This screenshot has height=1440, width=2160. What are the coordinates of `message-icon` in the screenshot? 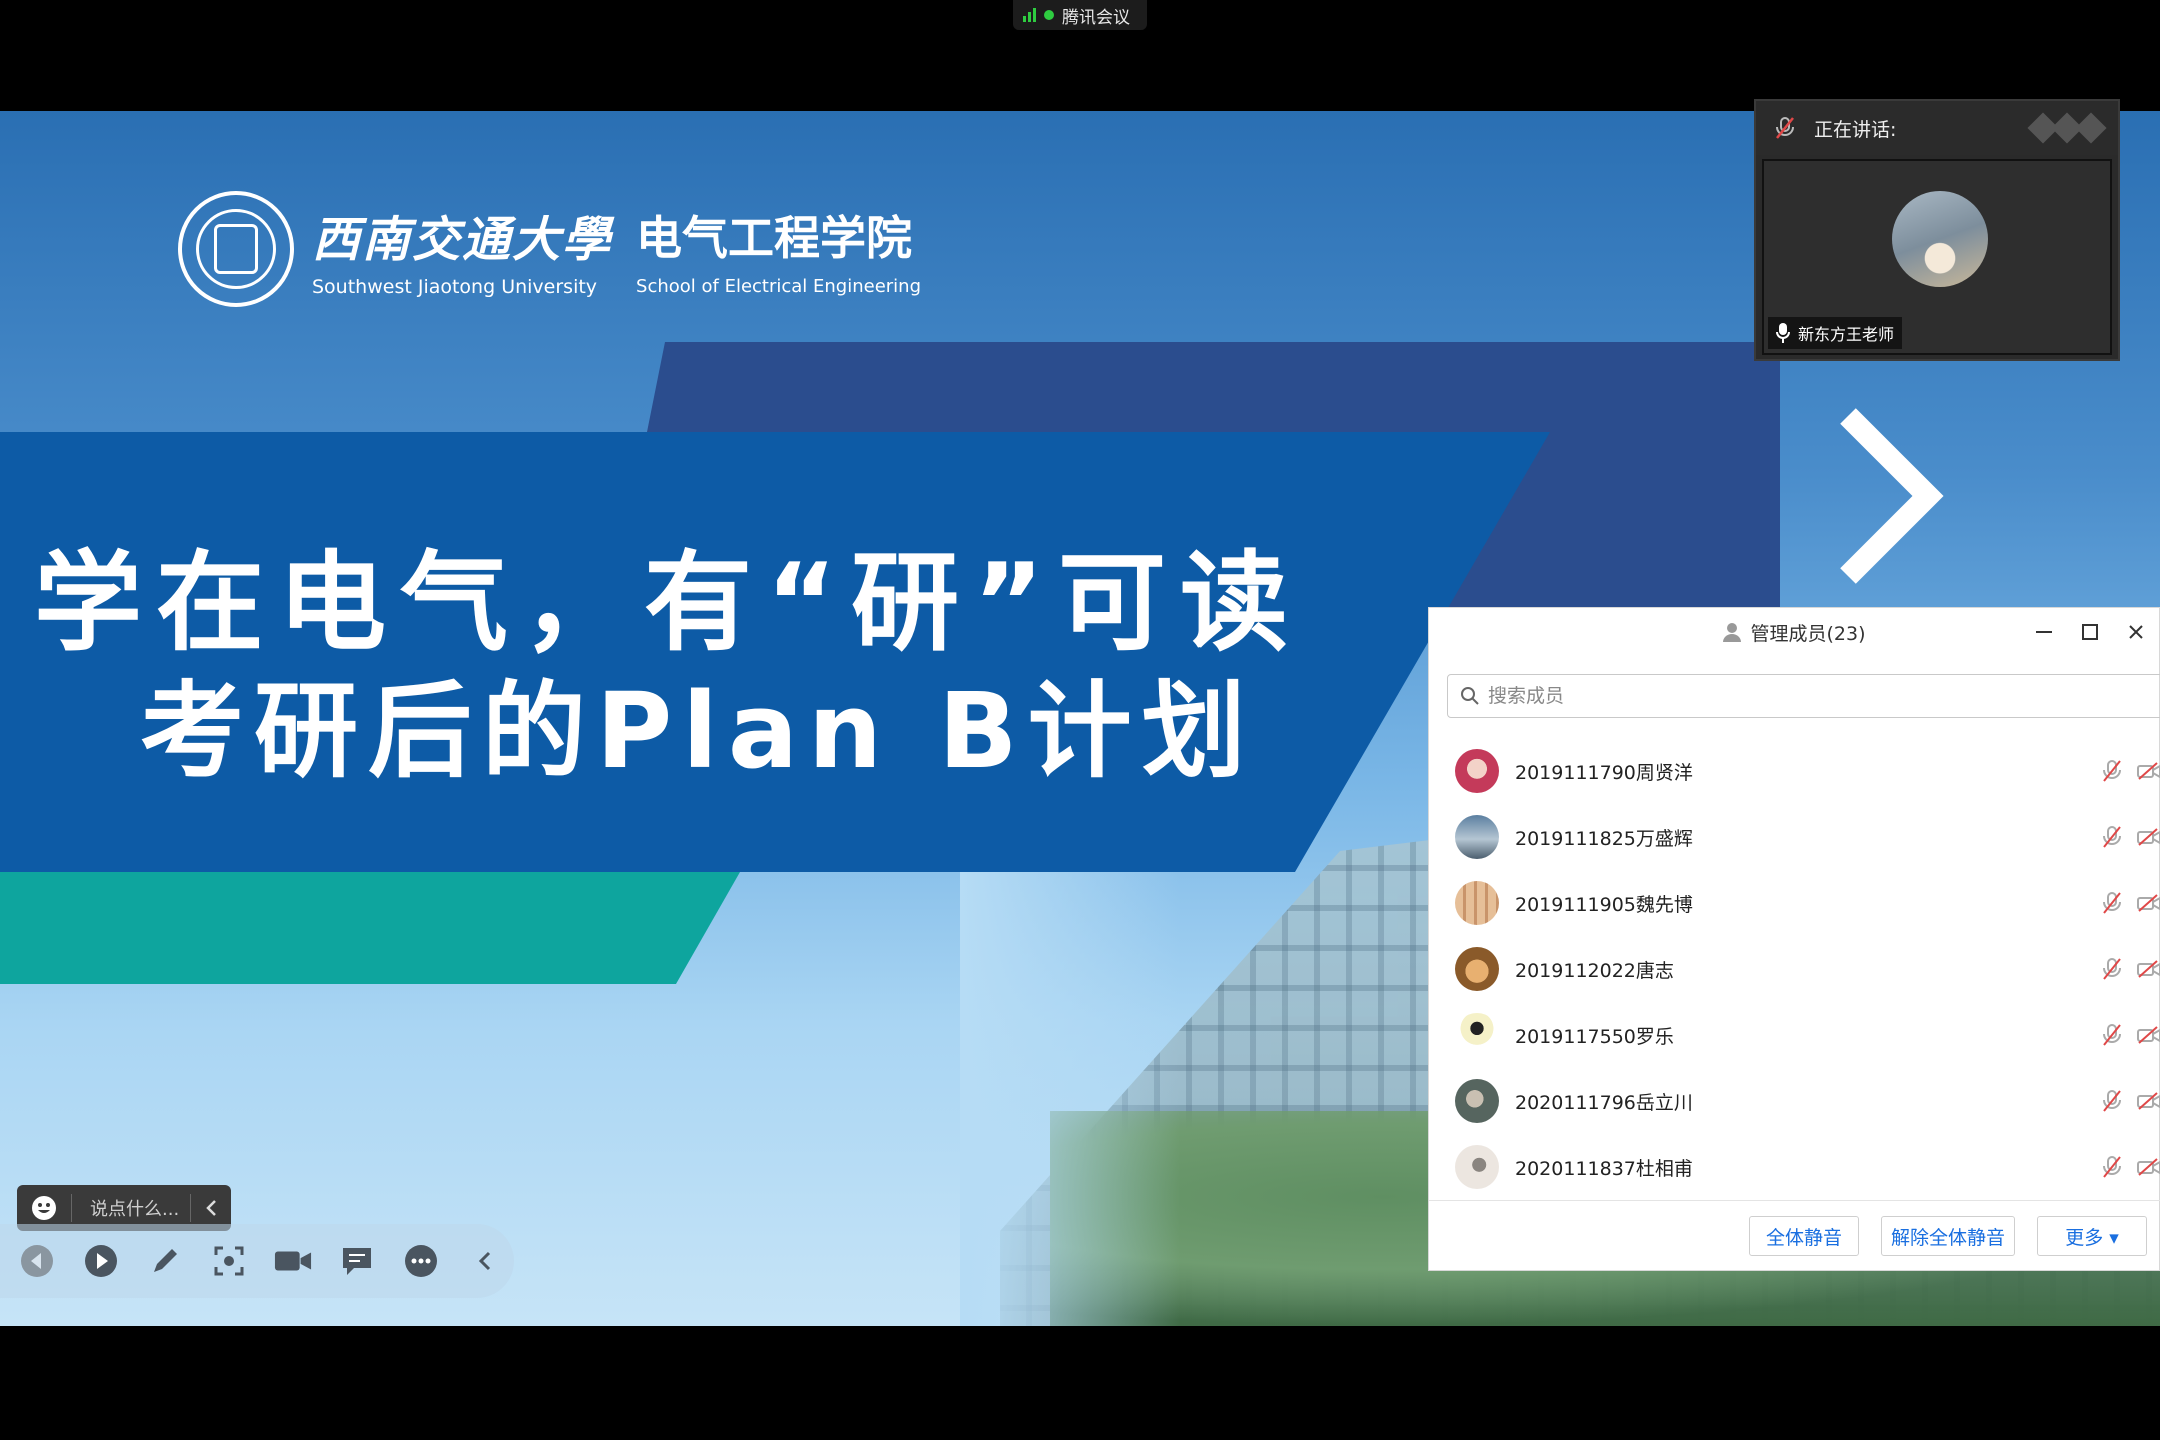 It's located at (357, 1261).